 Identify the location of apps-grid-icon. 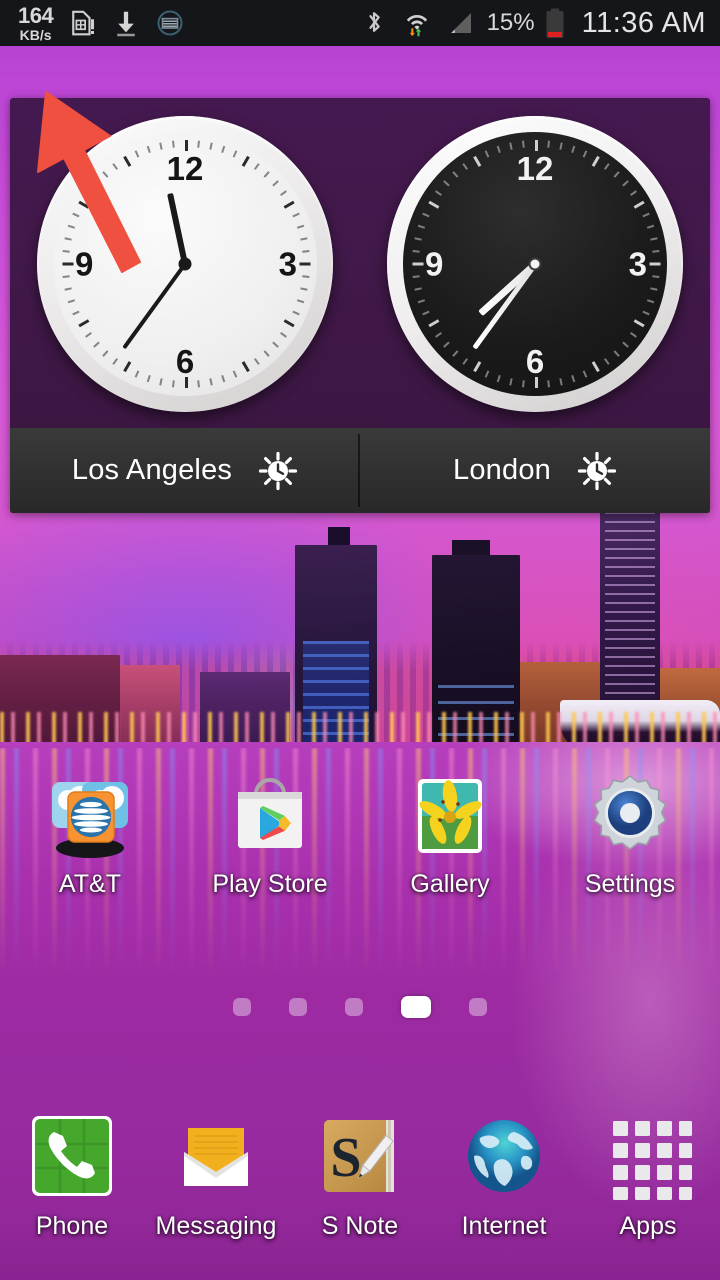
(648, 1156).